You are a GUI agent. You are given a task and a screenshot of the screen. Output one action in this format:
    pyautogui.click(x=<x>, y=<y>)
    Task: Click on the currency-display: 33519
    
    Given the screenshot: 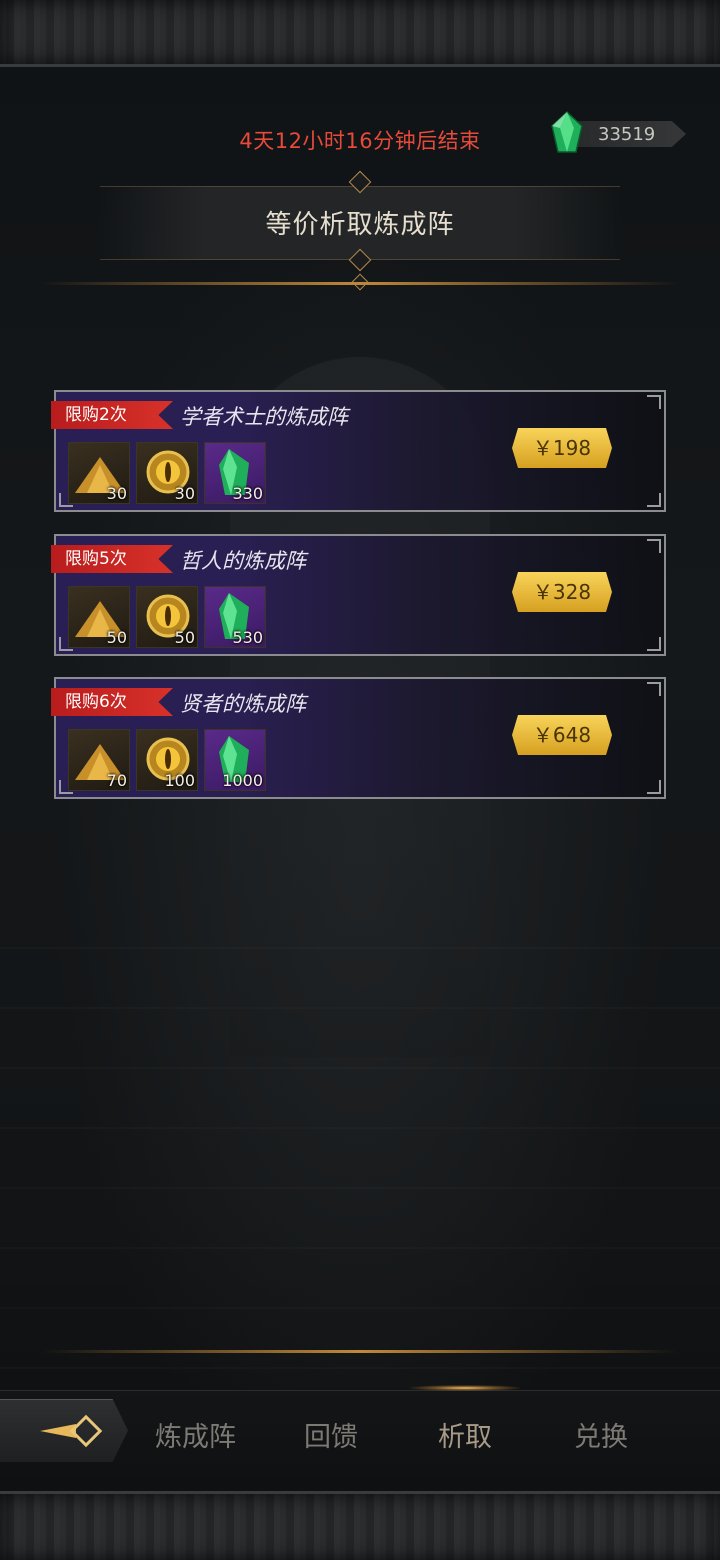 What is the action you would take?
    pyautogui.click(x=618, y=131)
    